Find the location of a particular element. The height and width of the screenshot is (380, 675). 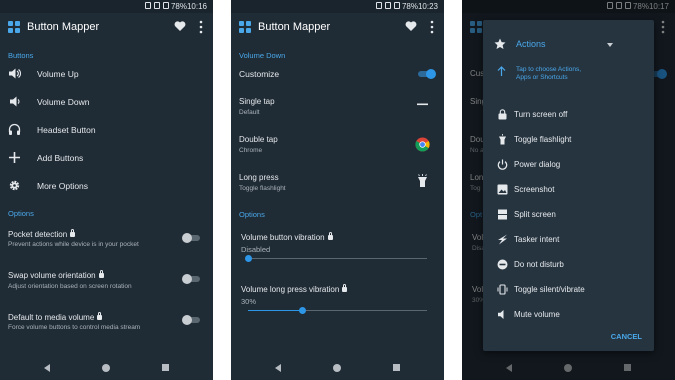

power-icon is located at coordinates (502, 164).